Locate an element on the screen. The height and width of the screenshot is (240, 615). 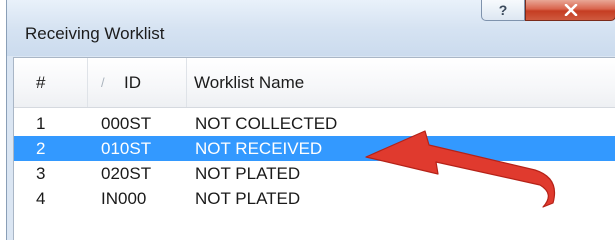
help-button: ? is located at coordinates (503, 10).